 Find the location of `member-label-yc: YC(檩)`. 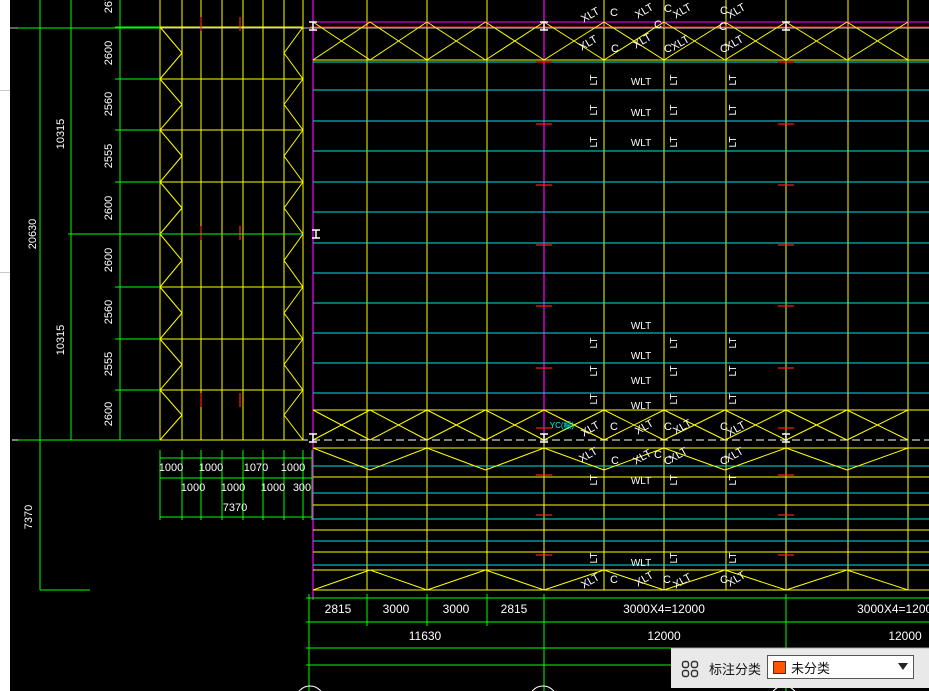

member-label-yc: YC(檩) is located at coordinates (562, 425).